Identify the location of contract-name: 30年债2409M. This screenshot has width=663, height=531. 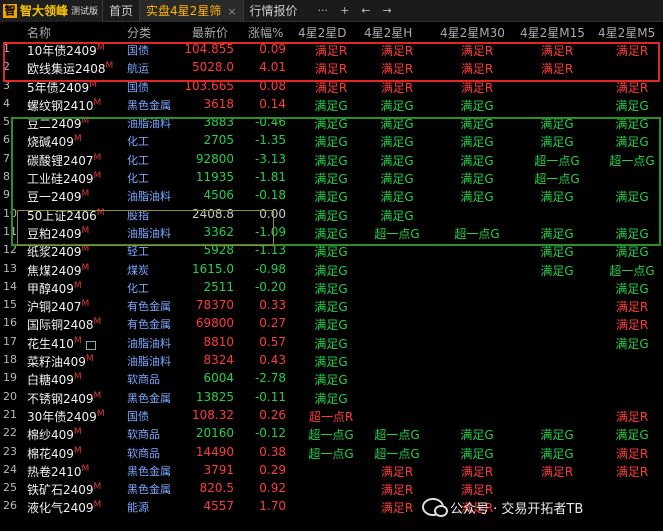
(66, 416).